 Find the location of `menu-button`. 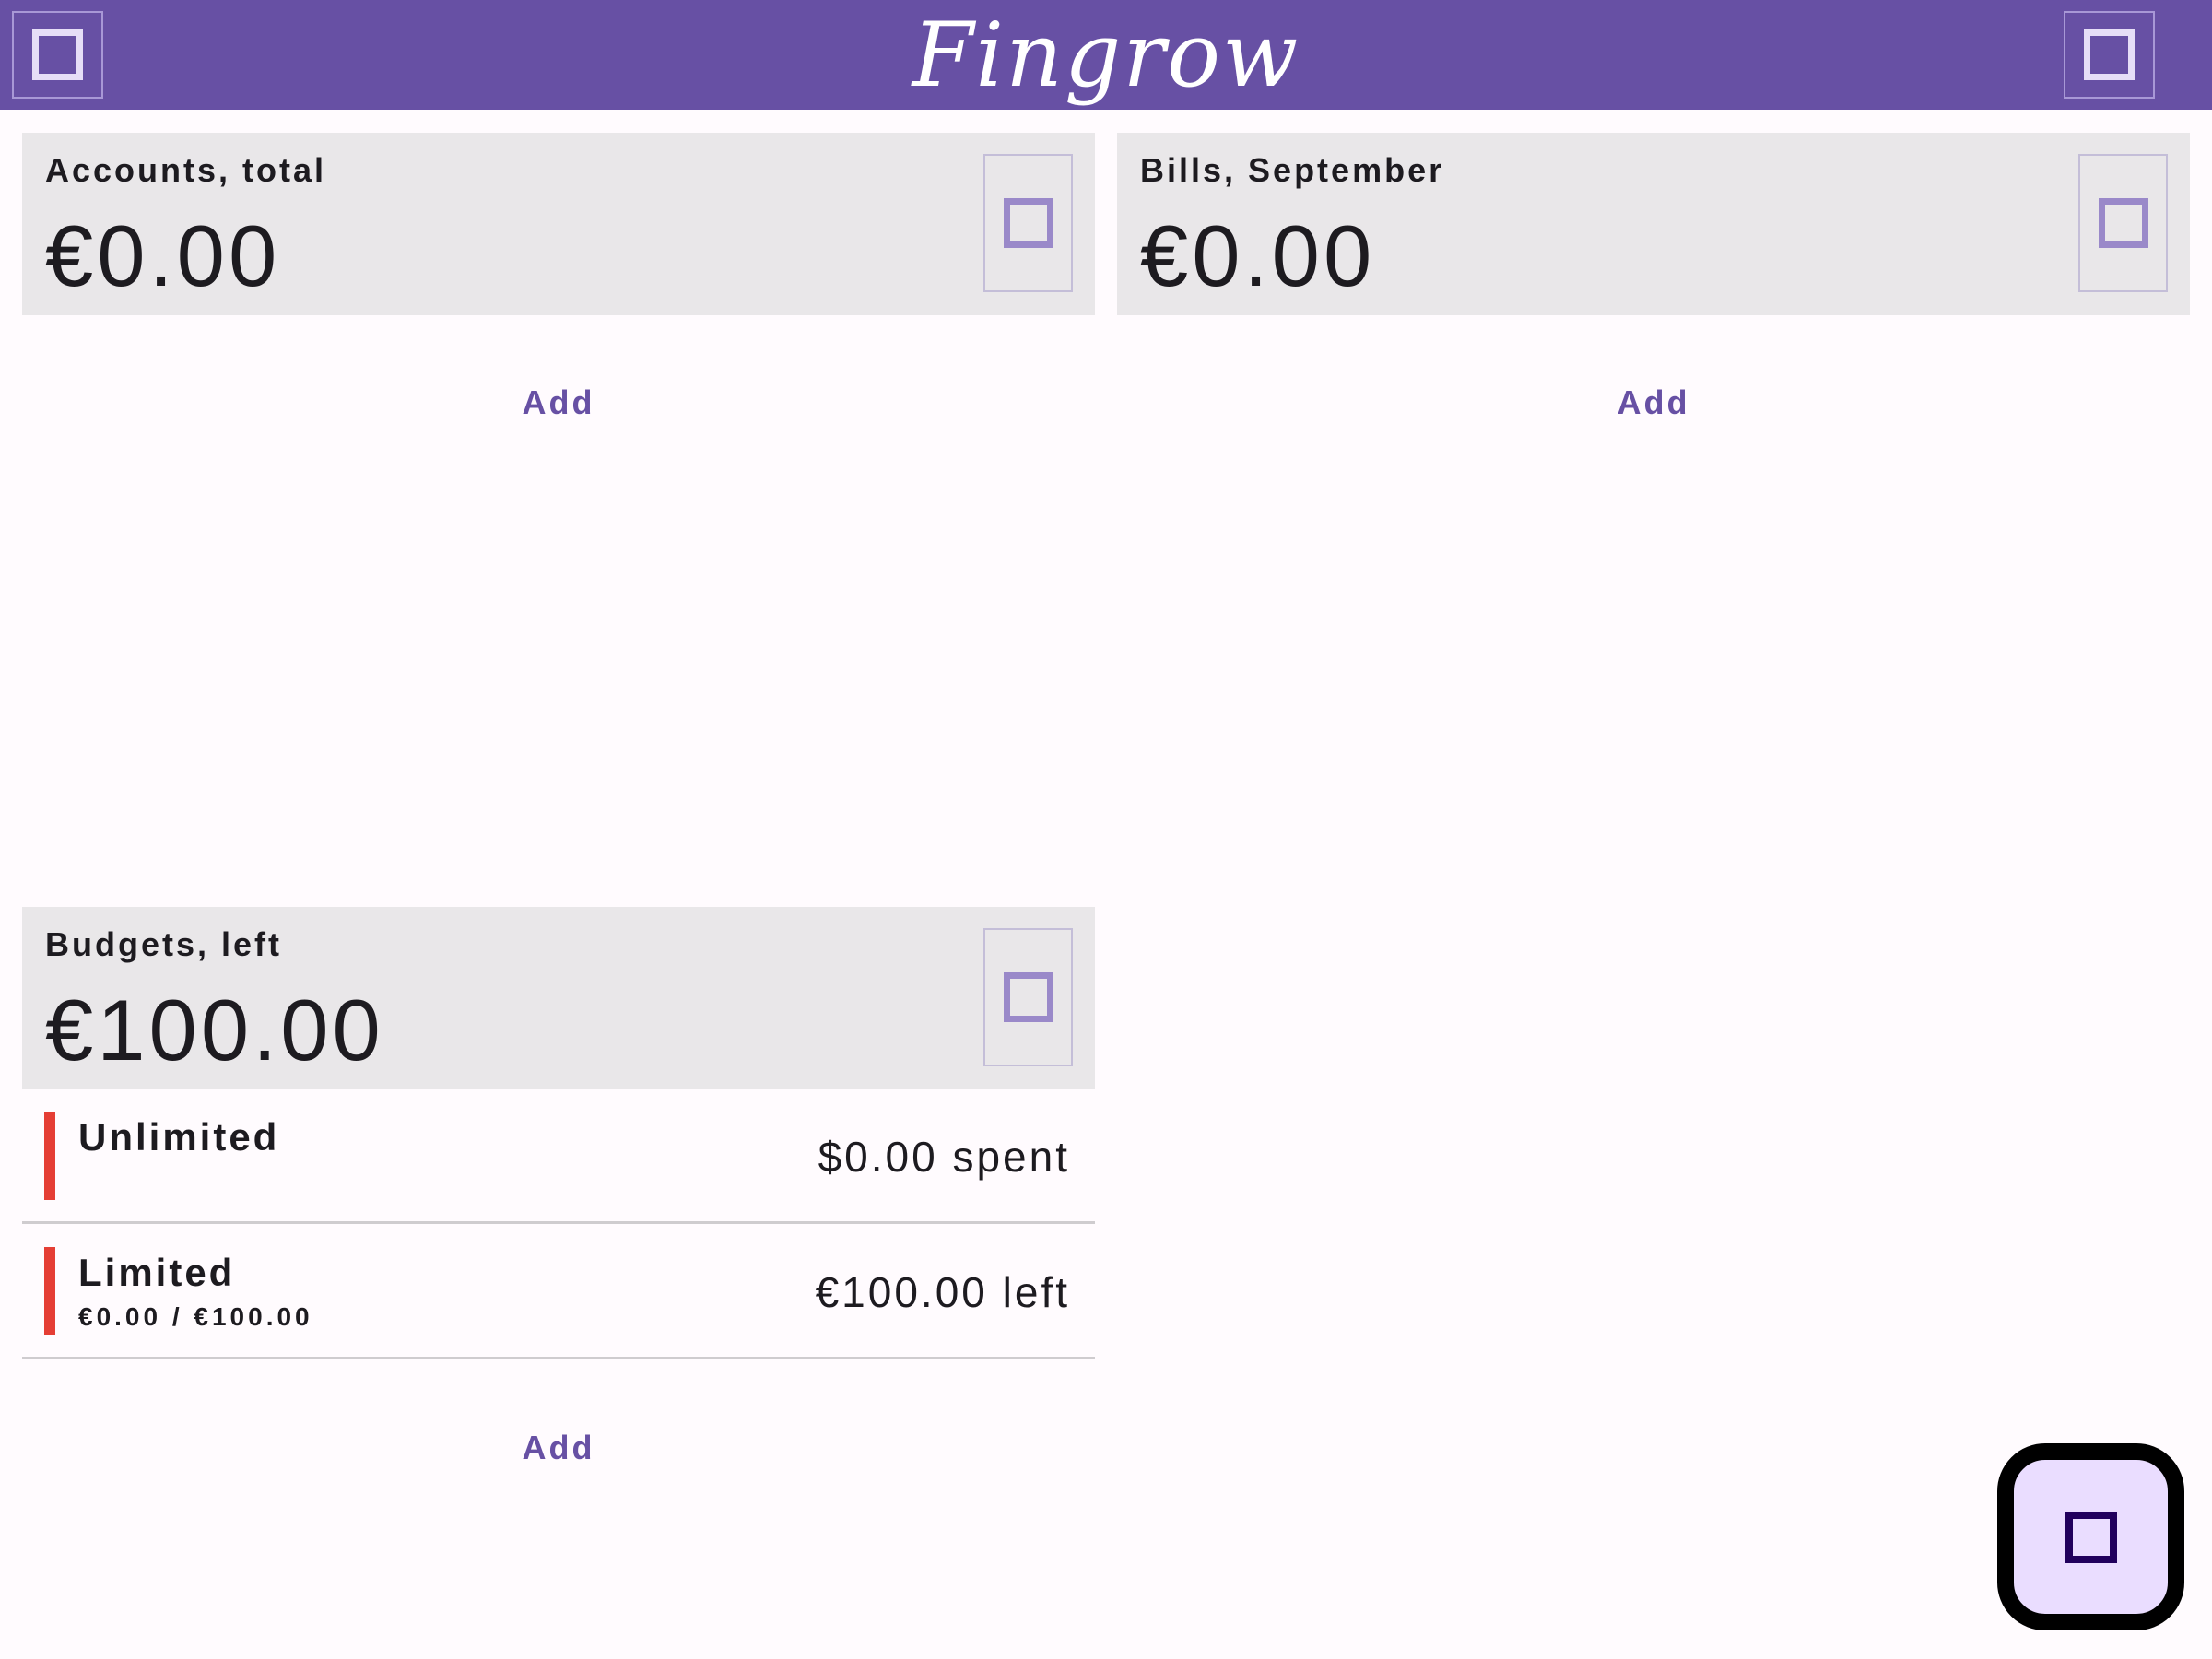

menu-button is located at coordinates (57, 55).